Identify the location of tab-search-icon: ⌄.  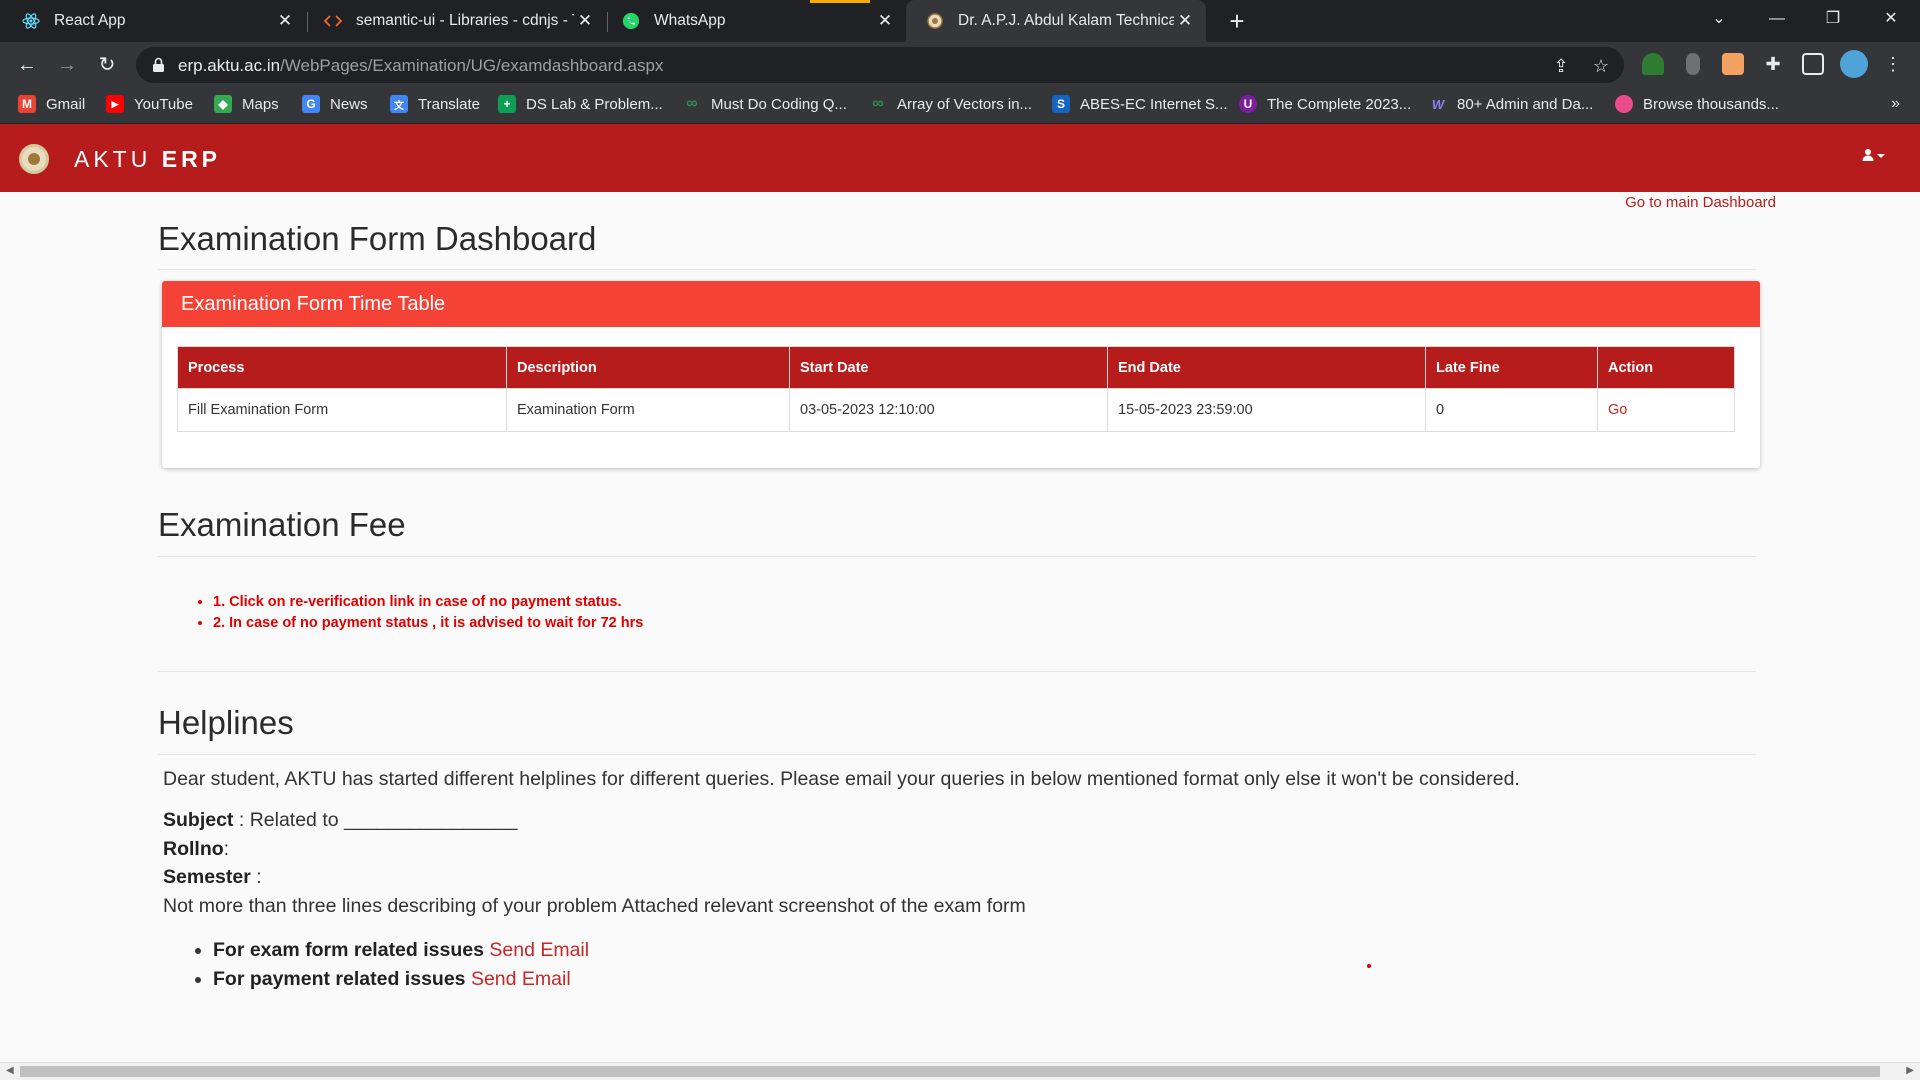
(1719, 19).